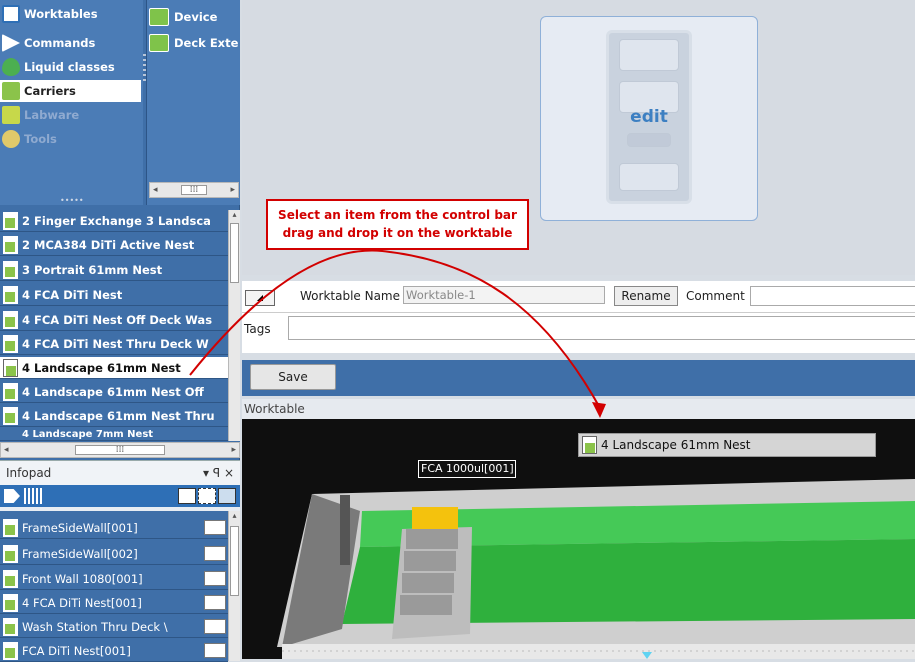  I want to click on carrier-item: 4 Landscape 61mm Nest Thru, so click(114, 416).